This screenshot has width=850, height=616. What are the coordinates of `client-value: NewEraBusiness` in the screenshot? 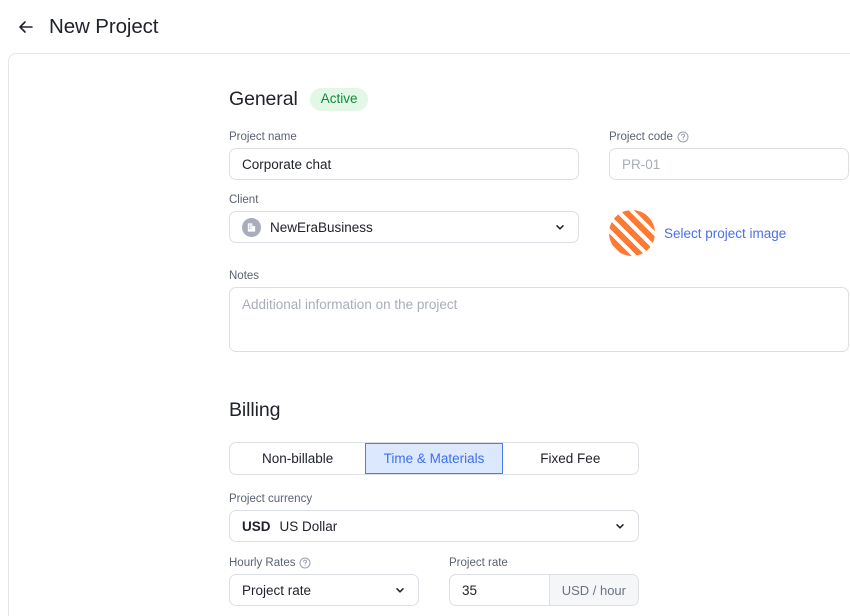 It's located at (321, 227).